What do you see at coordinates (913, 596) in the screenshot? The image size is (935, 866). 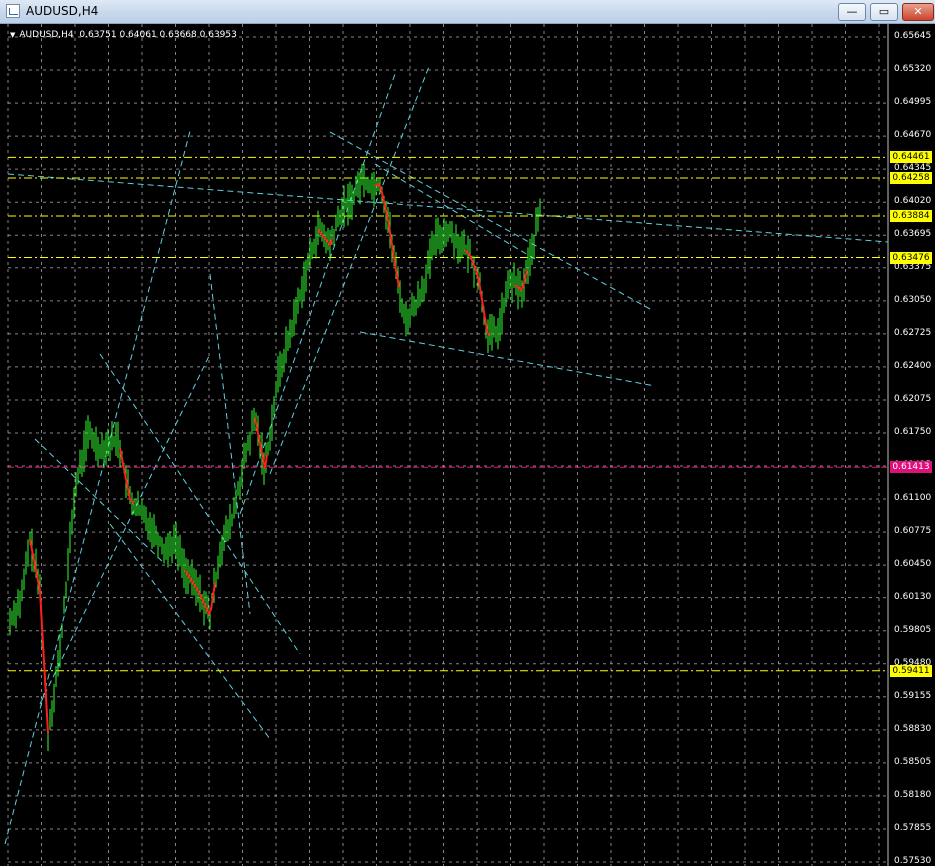 I see `price-tick-label: 0.60130` at bounding box center [913, 596].